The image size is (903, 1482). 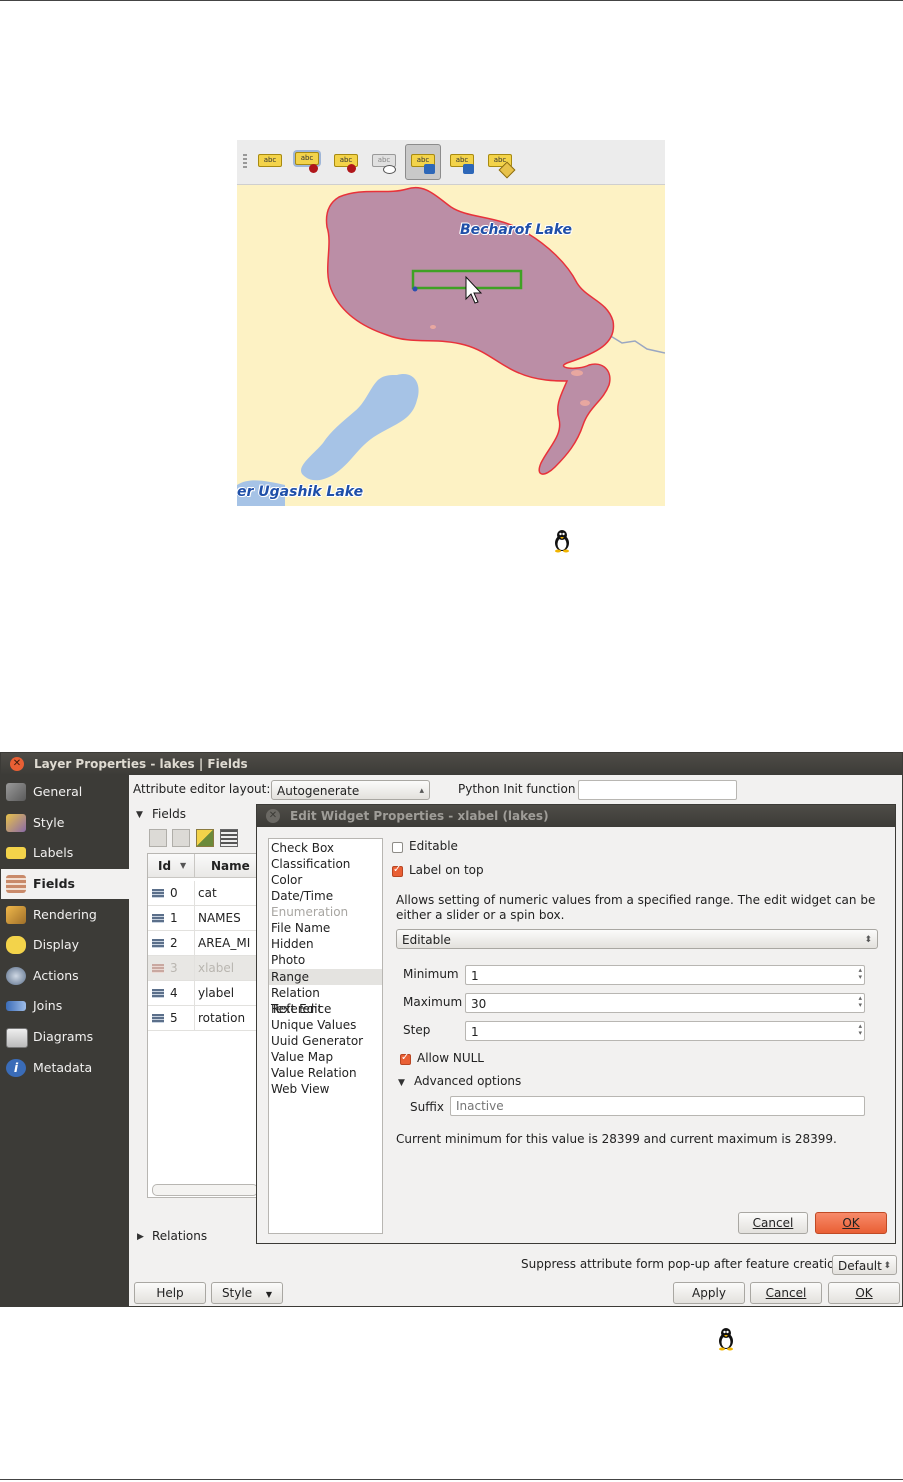 What do you see at coordinates (325, 1057) in the screenshot?
I see `widget-item-value-map: Value Map` at bounding box center [325, 1057].